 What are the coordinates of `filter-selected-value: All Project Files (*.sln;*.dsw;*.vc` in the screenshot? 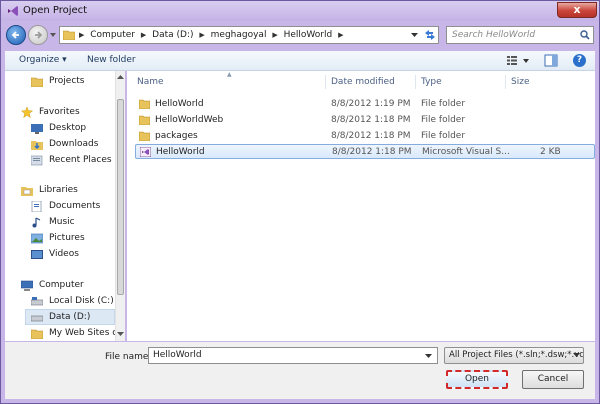 It's located at (516, 355).